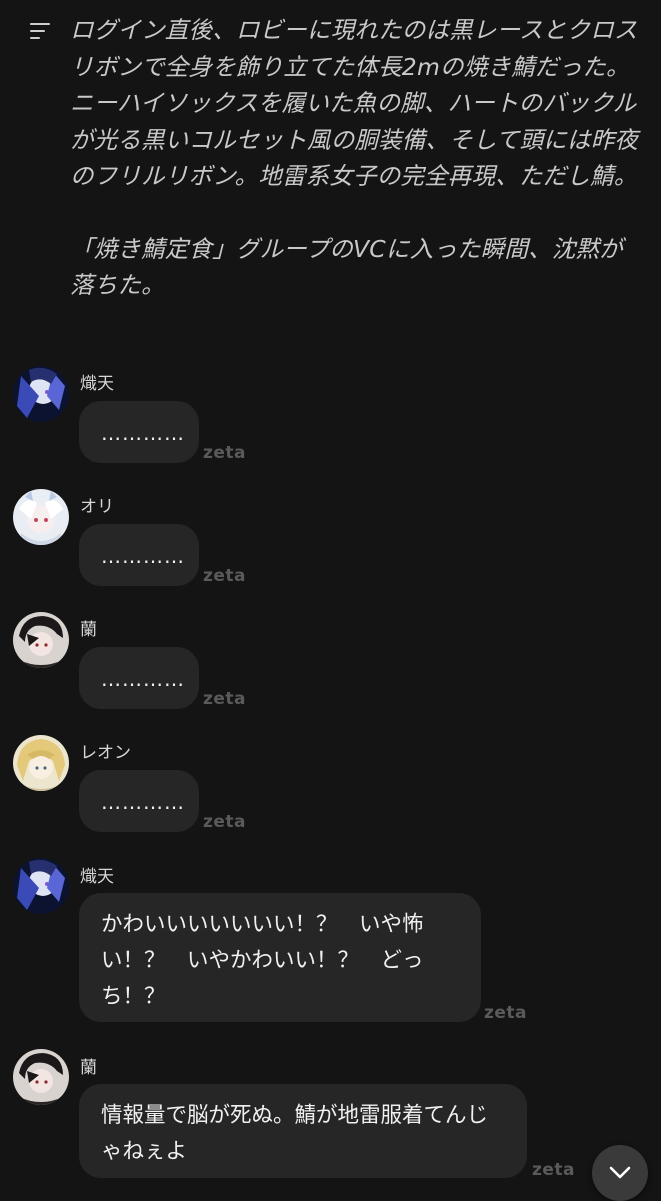 This screenshot has height=1201, width=661. What do you see at coordinates (105, 753) in the screenshot?
I see `sender-name: レオン` at bounding box center [105, 753].